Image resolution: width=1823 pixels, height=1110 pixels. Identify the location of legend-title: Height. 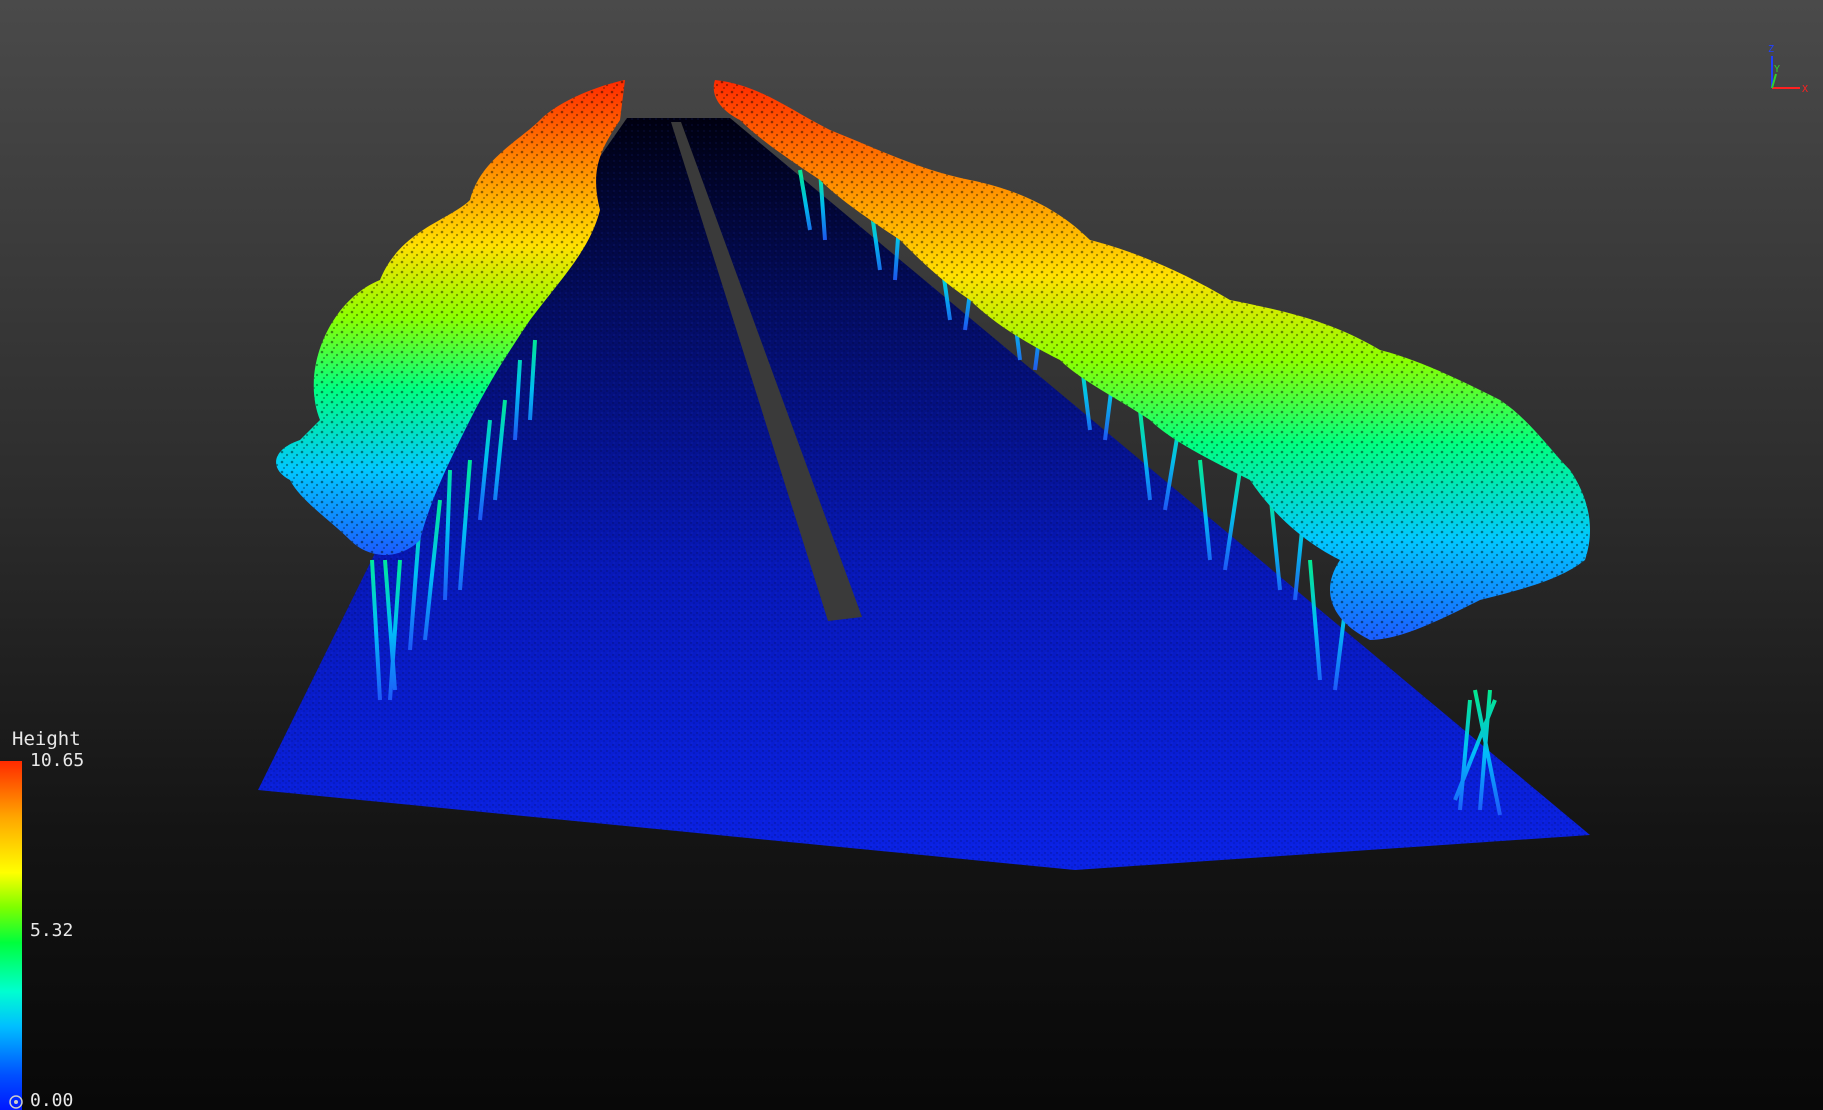
(46, 739).